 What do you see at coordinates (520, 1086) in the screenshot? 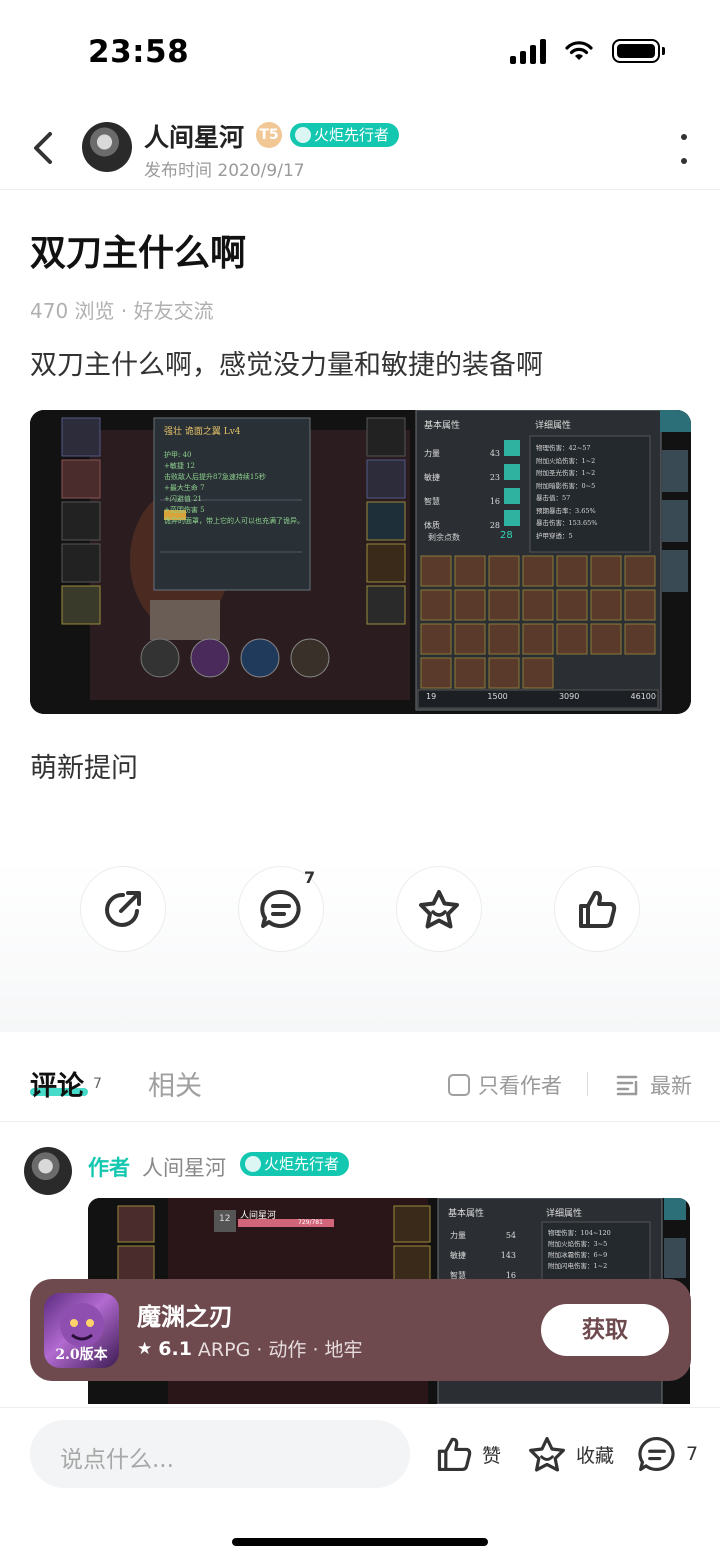
I see `only-author-label: 只看作者` at bounding box center [520, 1086].